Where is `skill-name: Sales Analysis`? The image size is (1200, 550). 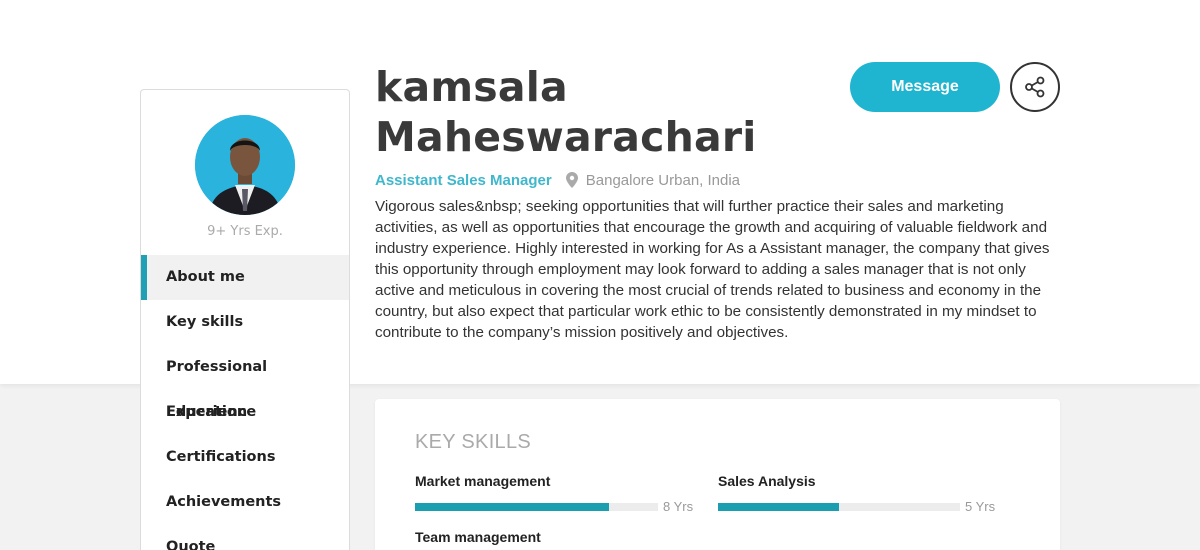 skill-name: Sales Analysis is located at coordinates (767, 481).